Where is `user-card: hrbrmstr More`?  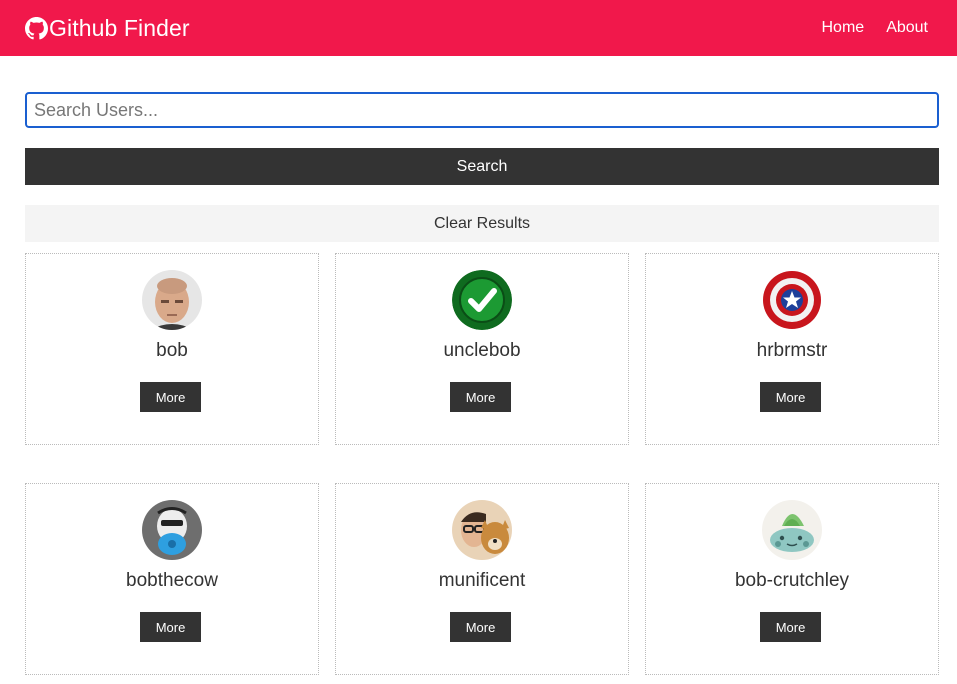 user-card: hrbrmstr More is located at coordinates (792, 349).